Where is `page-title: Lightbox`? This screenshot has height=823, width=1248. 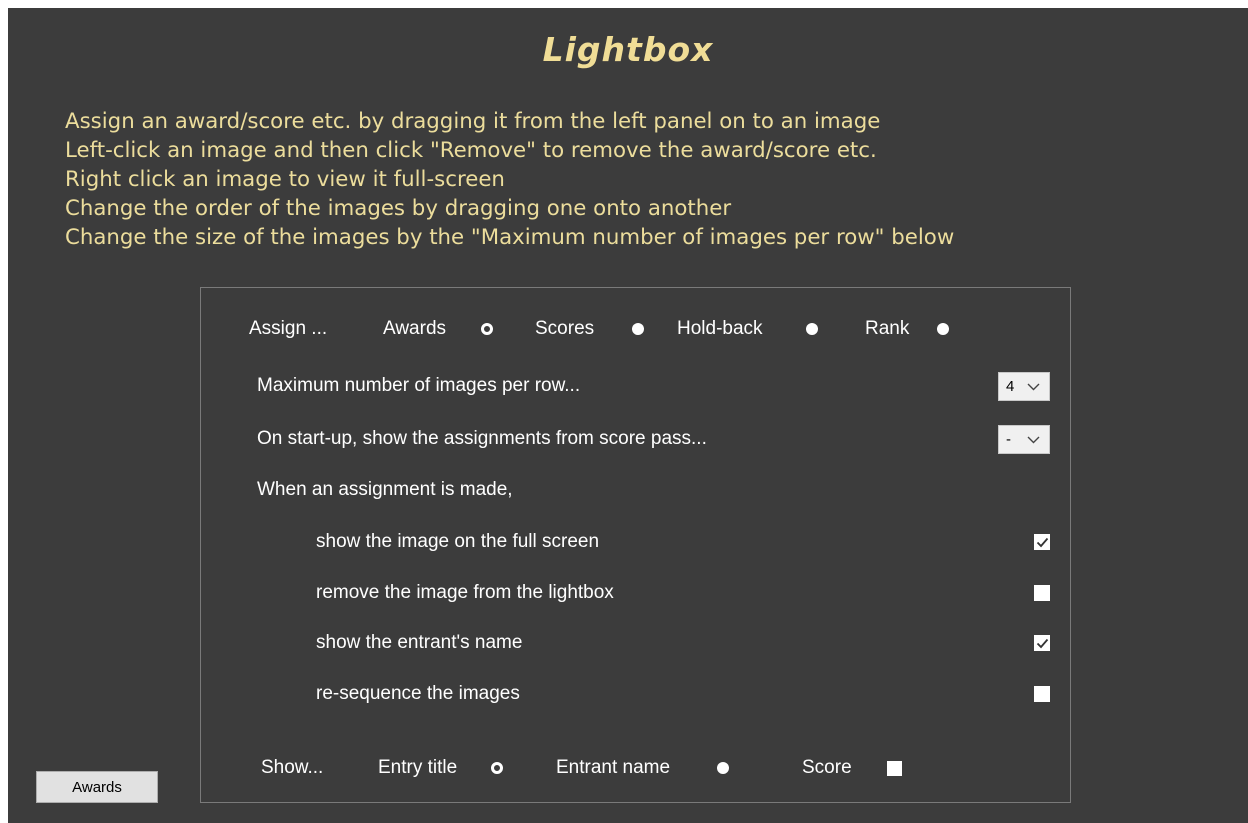 page-title: Lightbox is located at coordinates (628, 49).